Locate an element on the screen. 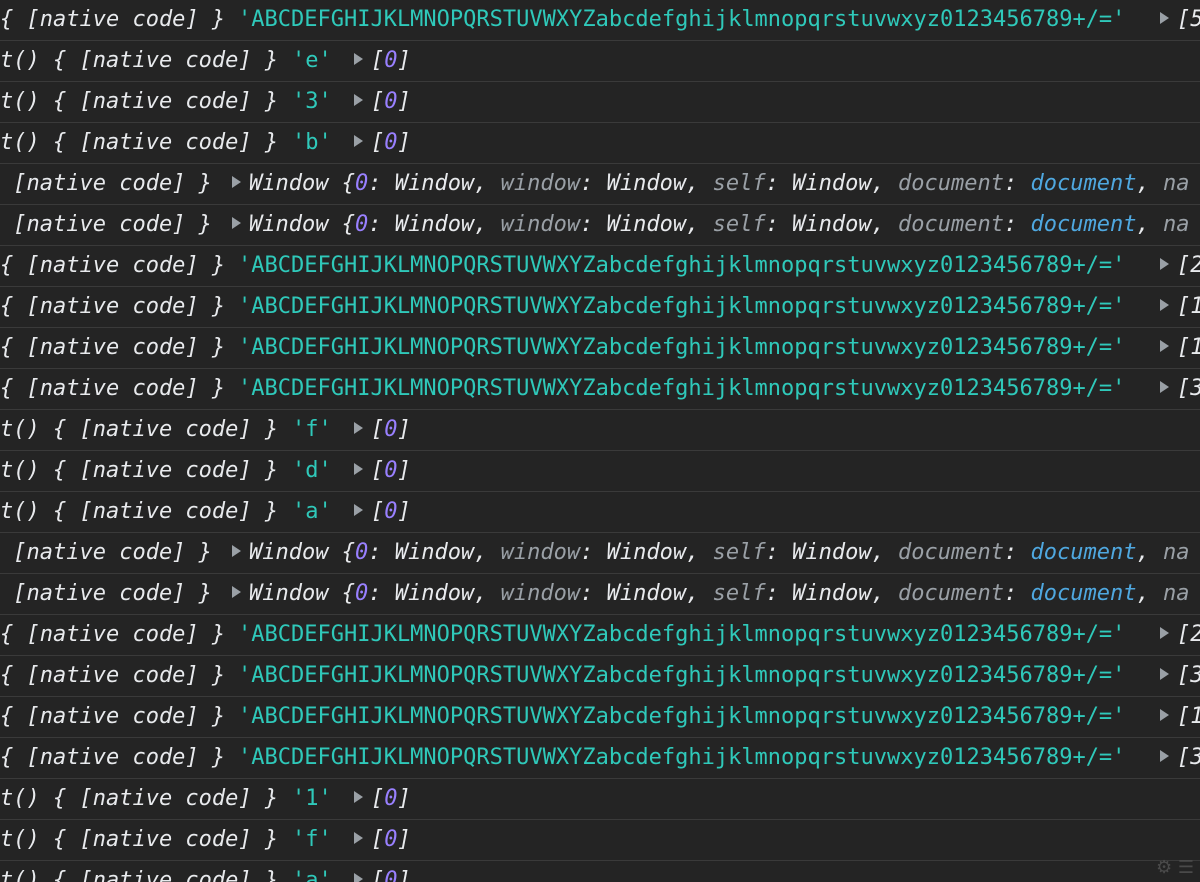 The width and height of the screenshot is (1200, 882). settings-icon: ⚙ ☰ is located at coordinates (1175, 867).